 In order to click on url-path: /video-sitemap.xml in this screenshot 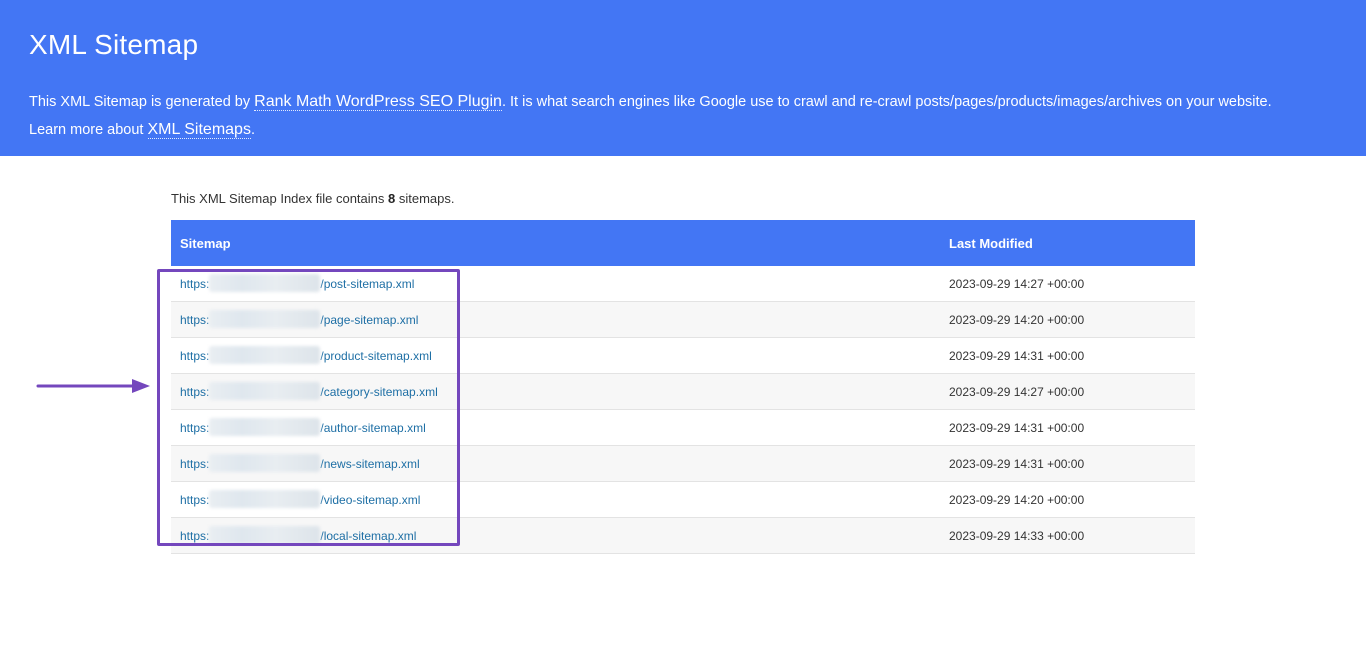, I will do `click(370, 500)`.